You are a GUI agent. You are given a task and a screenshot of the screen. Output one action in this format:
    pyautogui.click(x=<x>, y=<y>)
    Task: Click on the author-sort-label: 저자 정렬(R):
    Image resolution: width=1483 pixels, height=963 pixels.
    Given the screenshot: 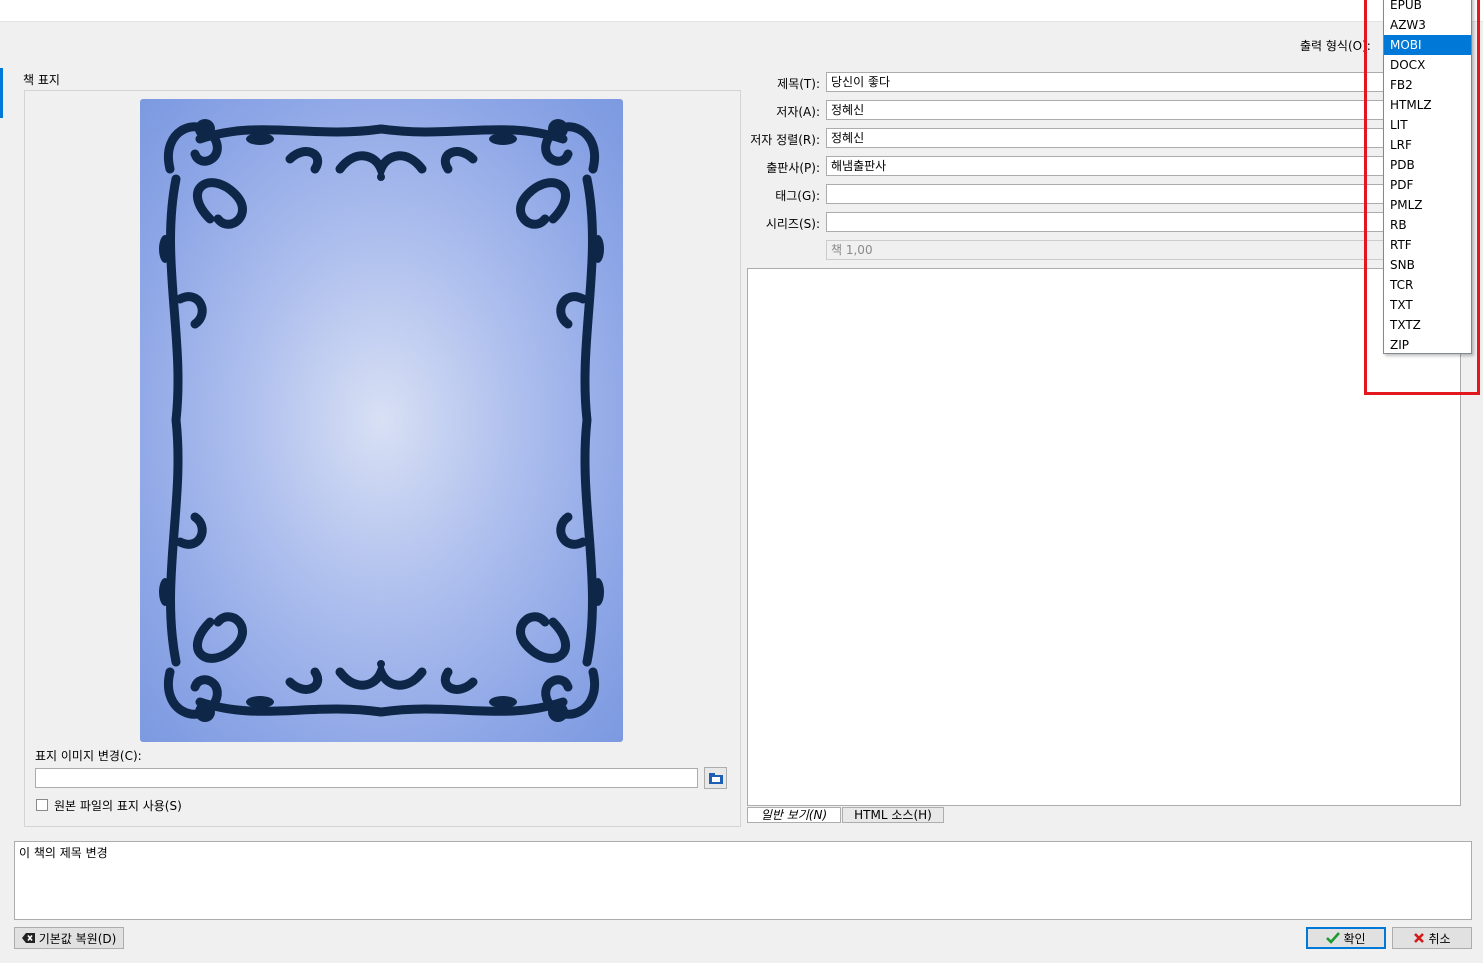 What is the action you would take?
    pyautogui.click(x=785, y=140)
    